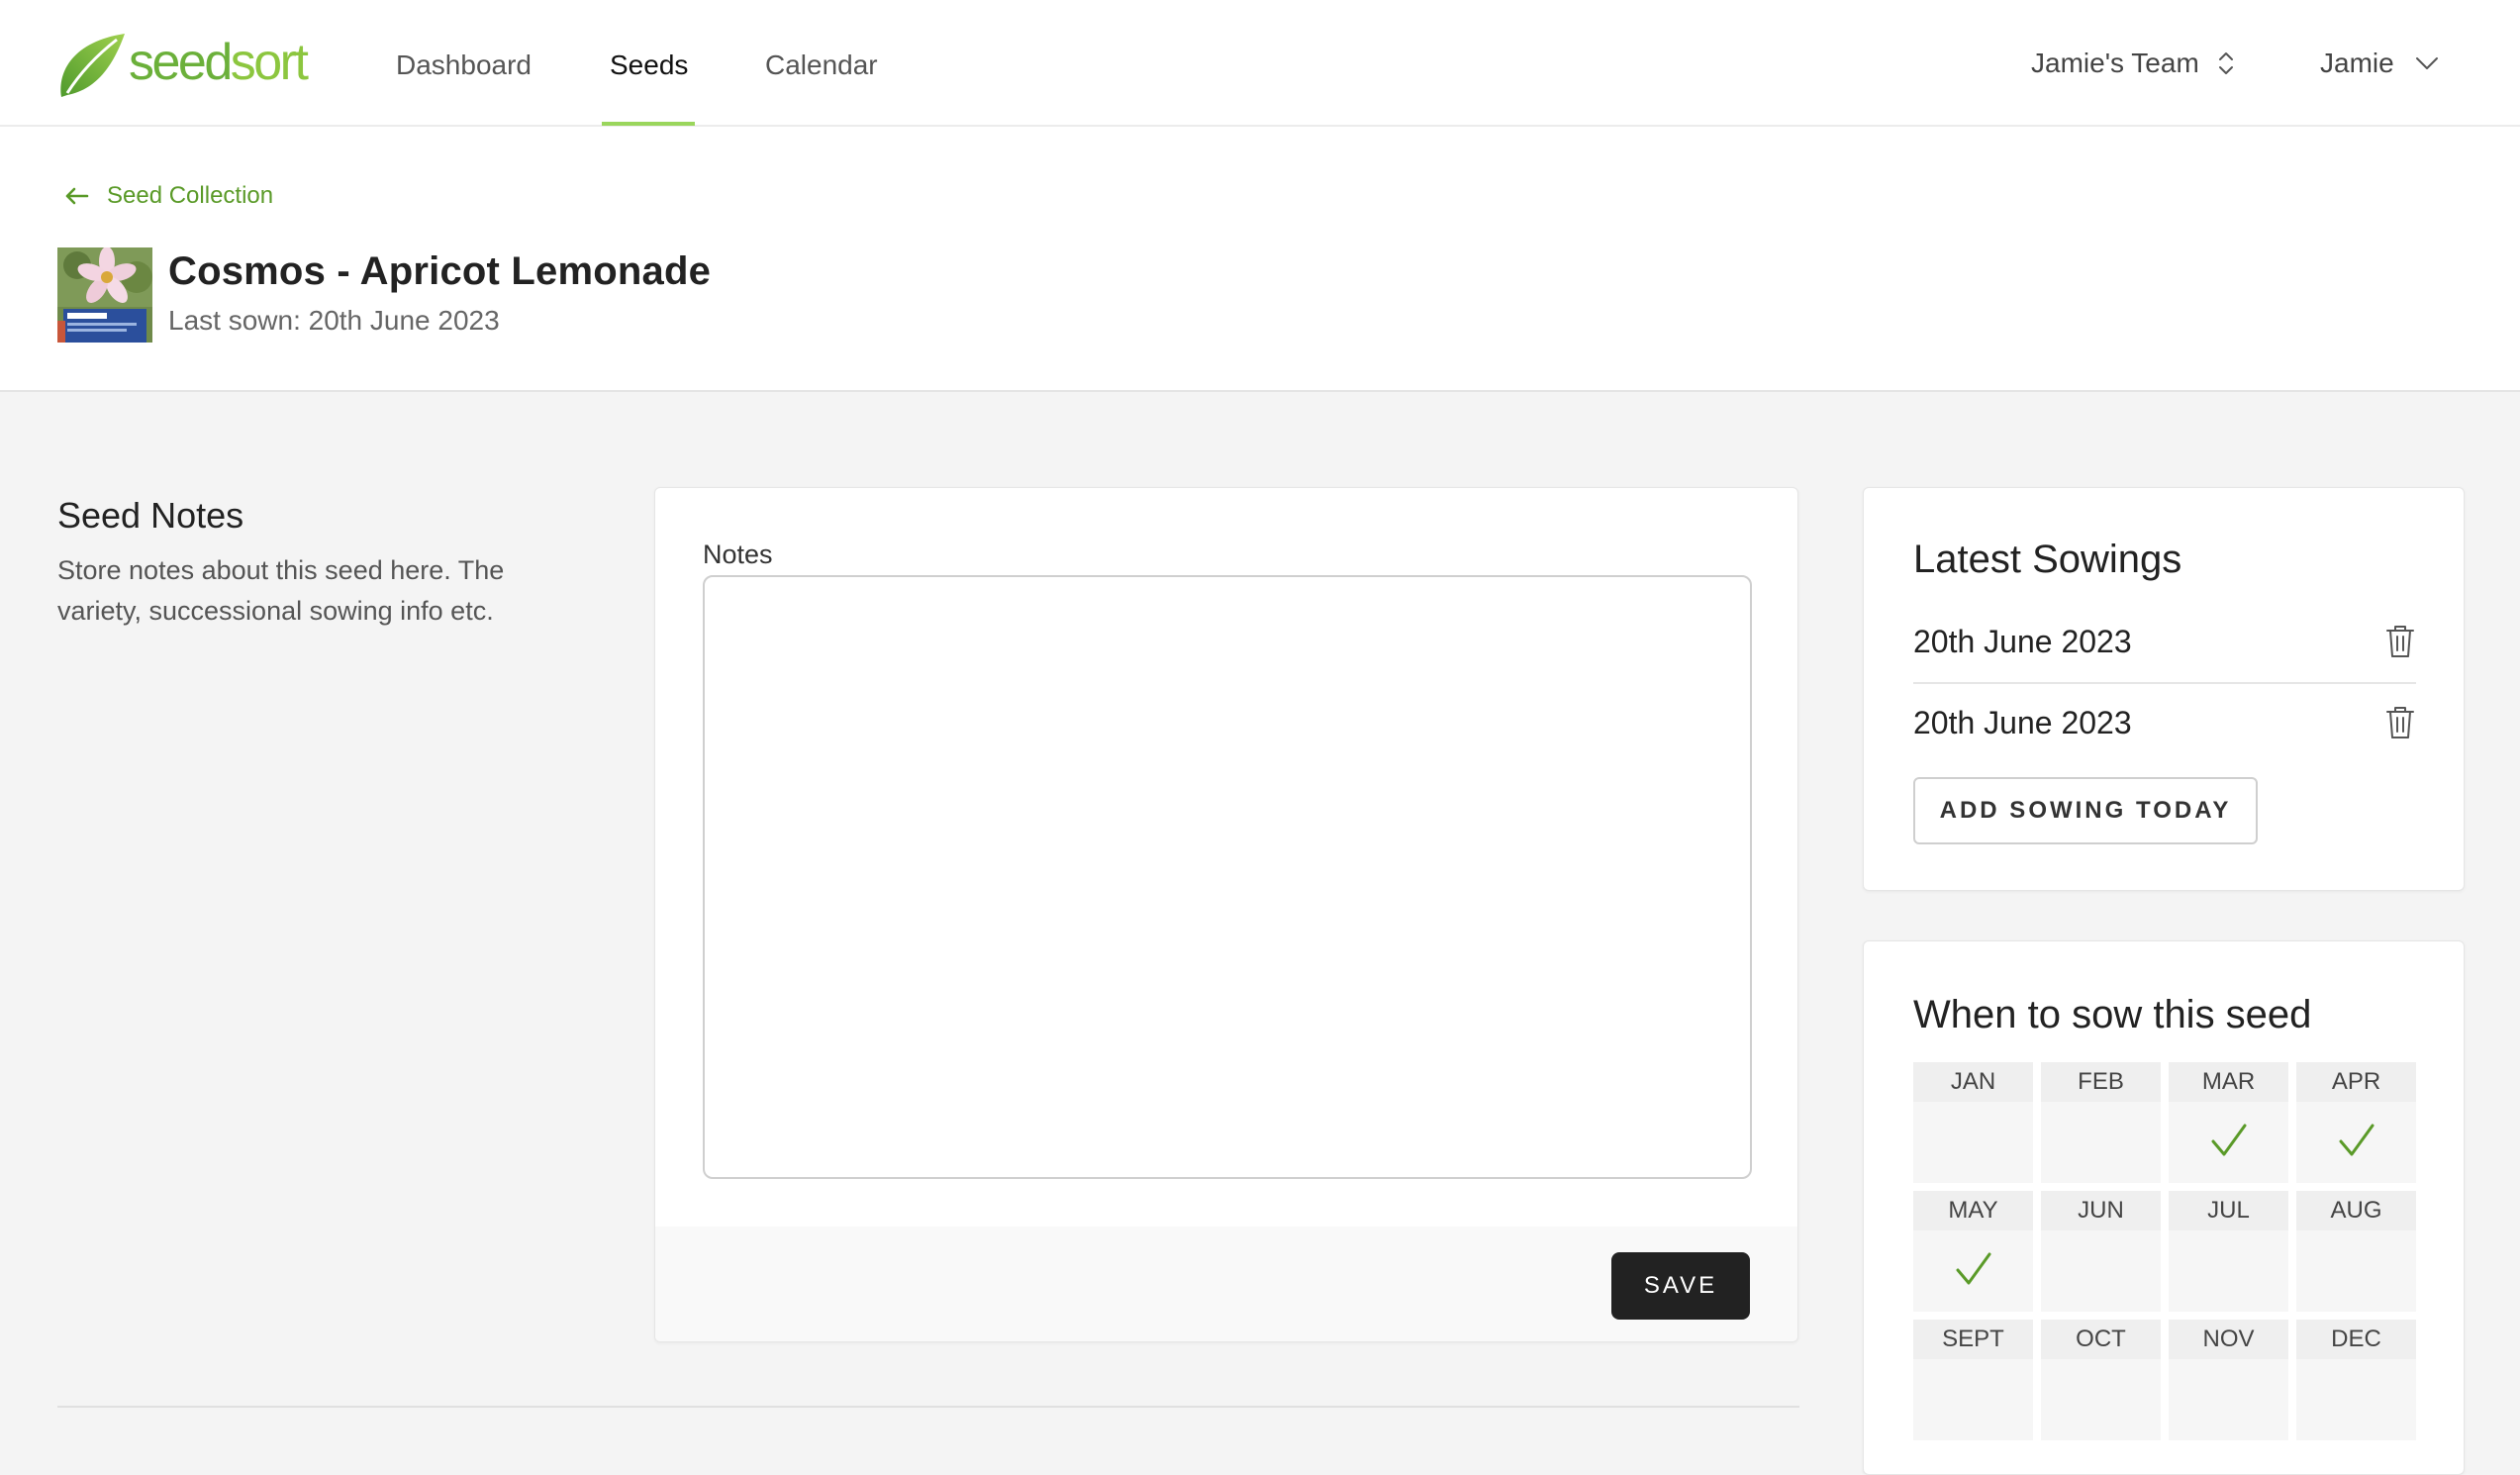 This screenshot has height=1475, width=2520. Describe the element at coordinates (2085, 810) in the screenshot. I see `add-sowing-today-button: ADD SOWING TODAY` at that location.